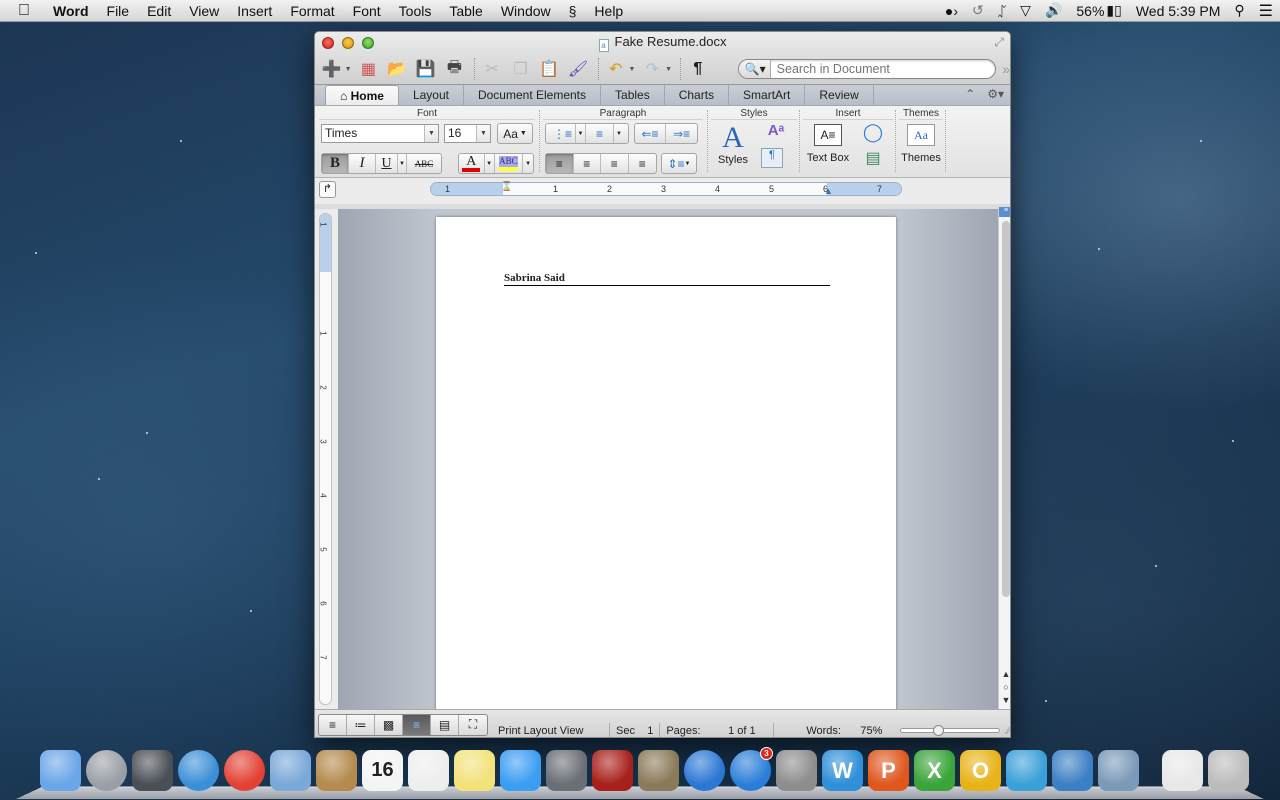  I want to click on underline-button: U, so click(387, 163).